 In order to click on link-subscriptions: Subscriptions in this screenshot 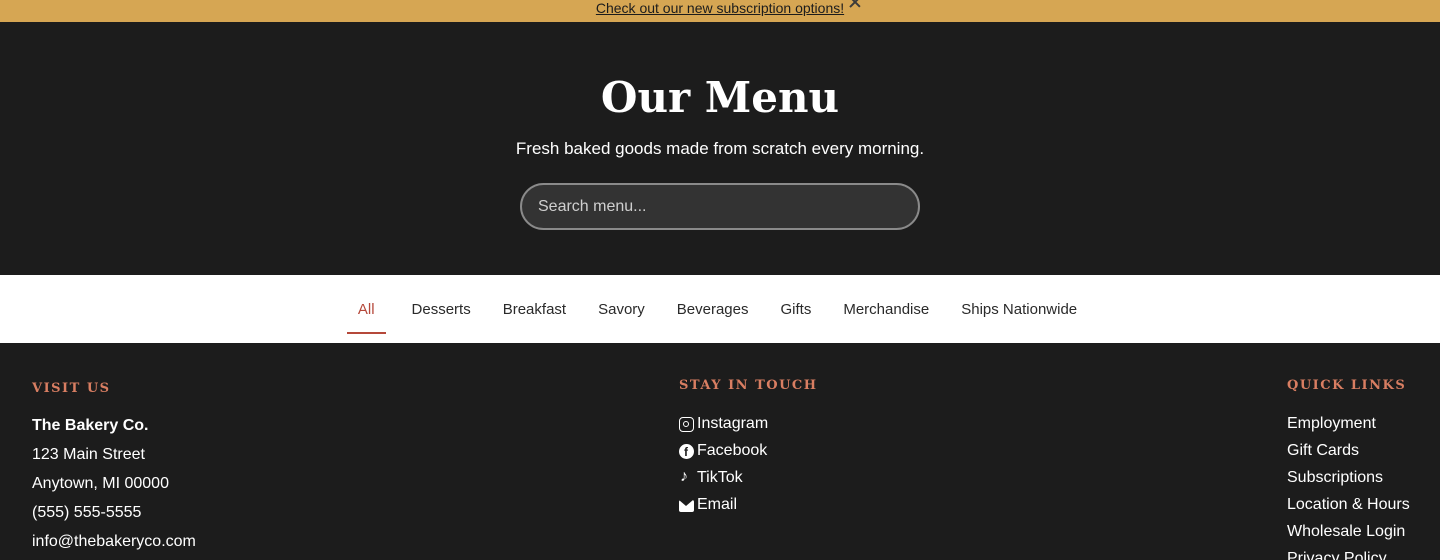, I will do `click(1335, 478)`.